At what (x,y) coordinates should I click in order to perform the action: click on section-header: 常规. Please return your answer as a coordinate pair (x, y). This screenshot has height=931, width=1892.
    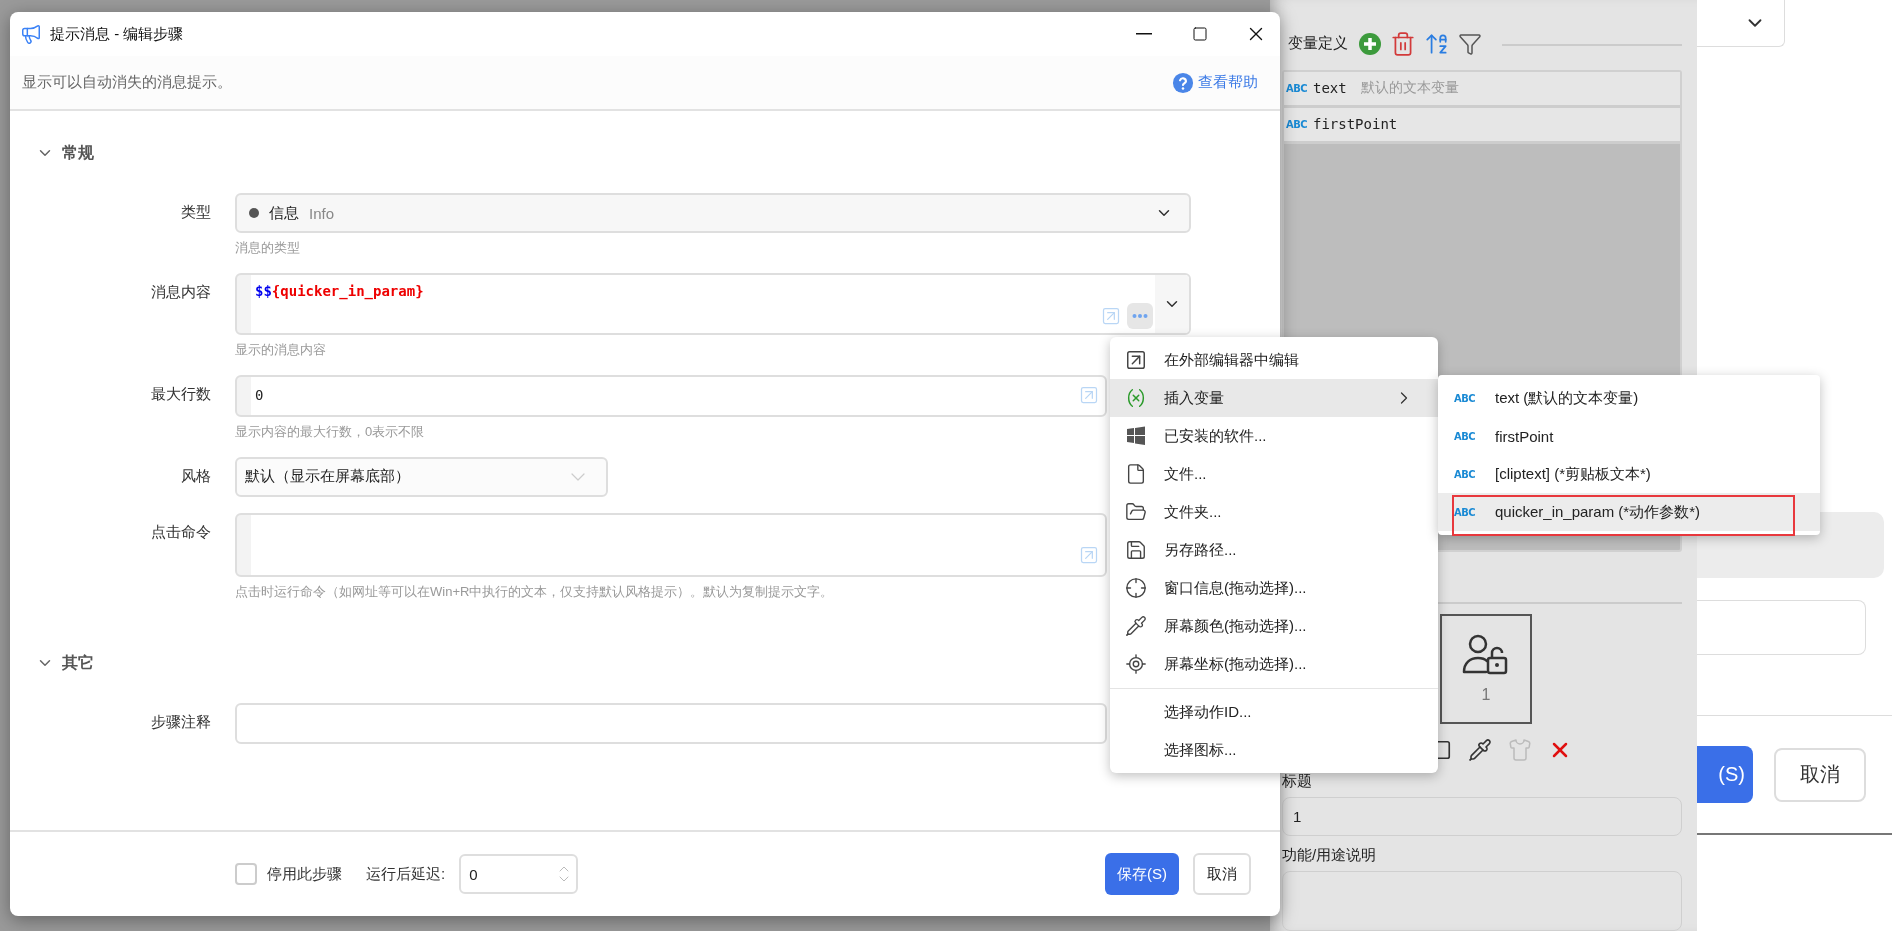
    Looking at the image, I should click on (63, 153).